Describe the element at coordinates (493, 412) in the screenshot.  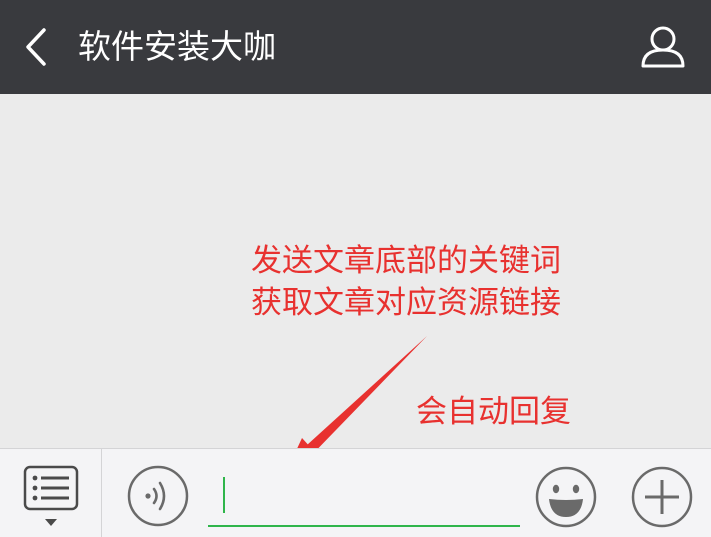
I see `annotation-line-3: 会自动回复` at that location.